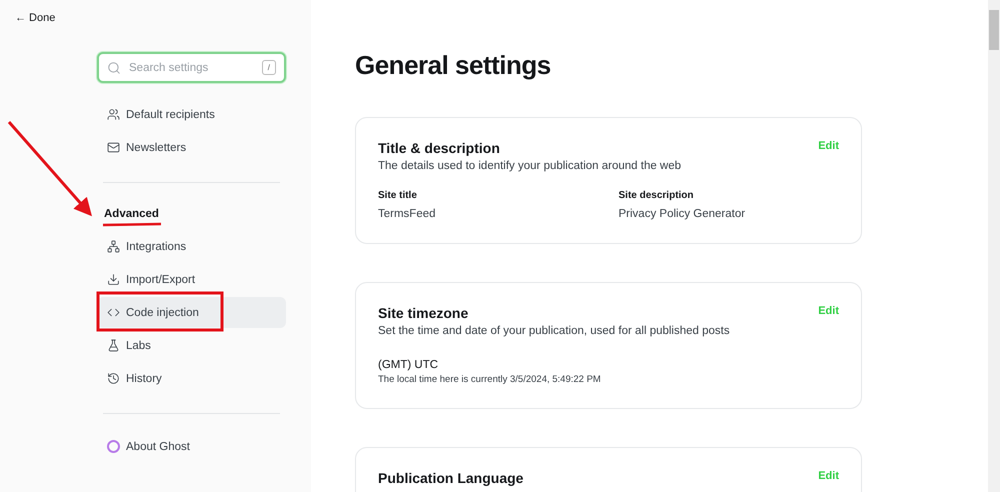 This screenshot has width=1000, height=492. What do you see at coordinates (113, 279) in the screenshot?
I see `download-icon` at bounding box center [113, 279].